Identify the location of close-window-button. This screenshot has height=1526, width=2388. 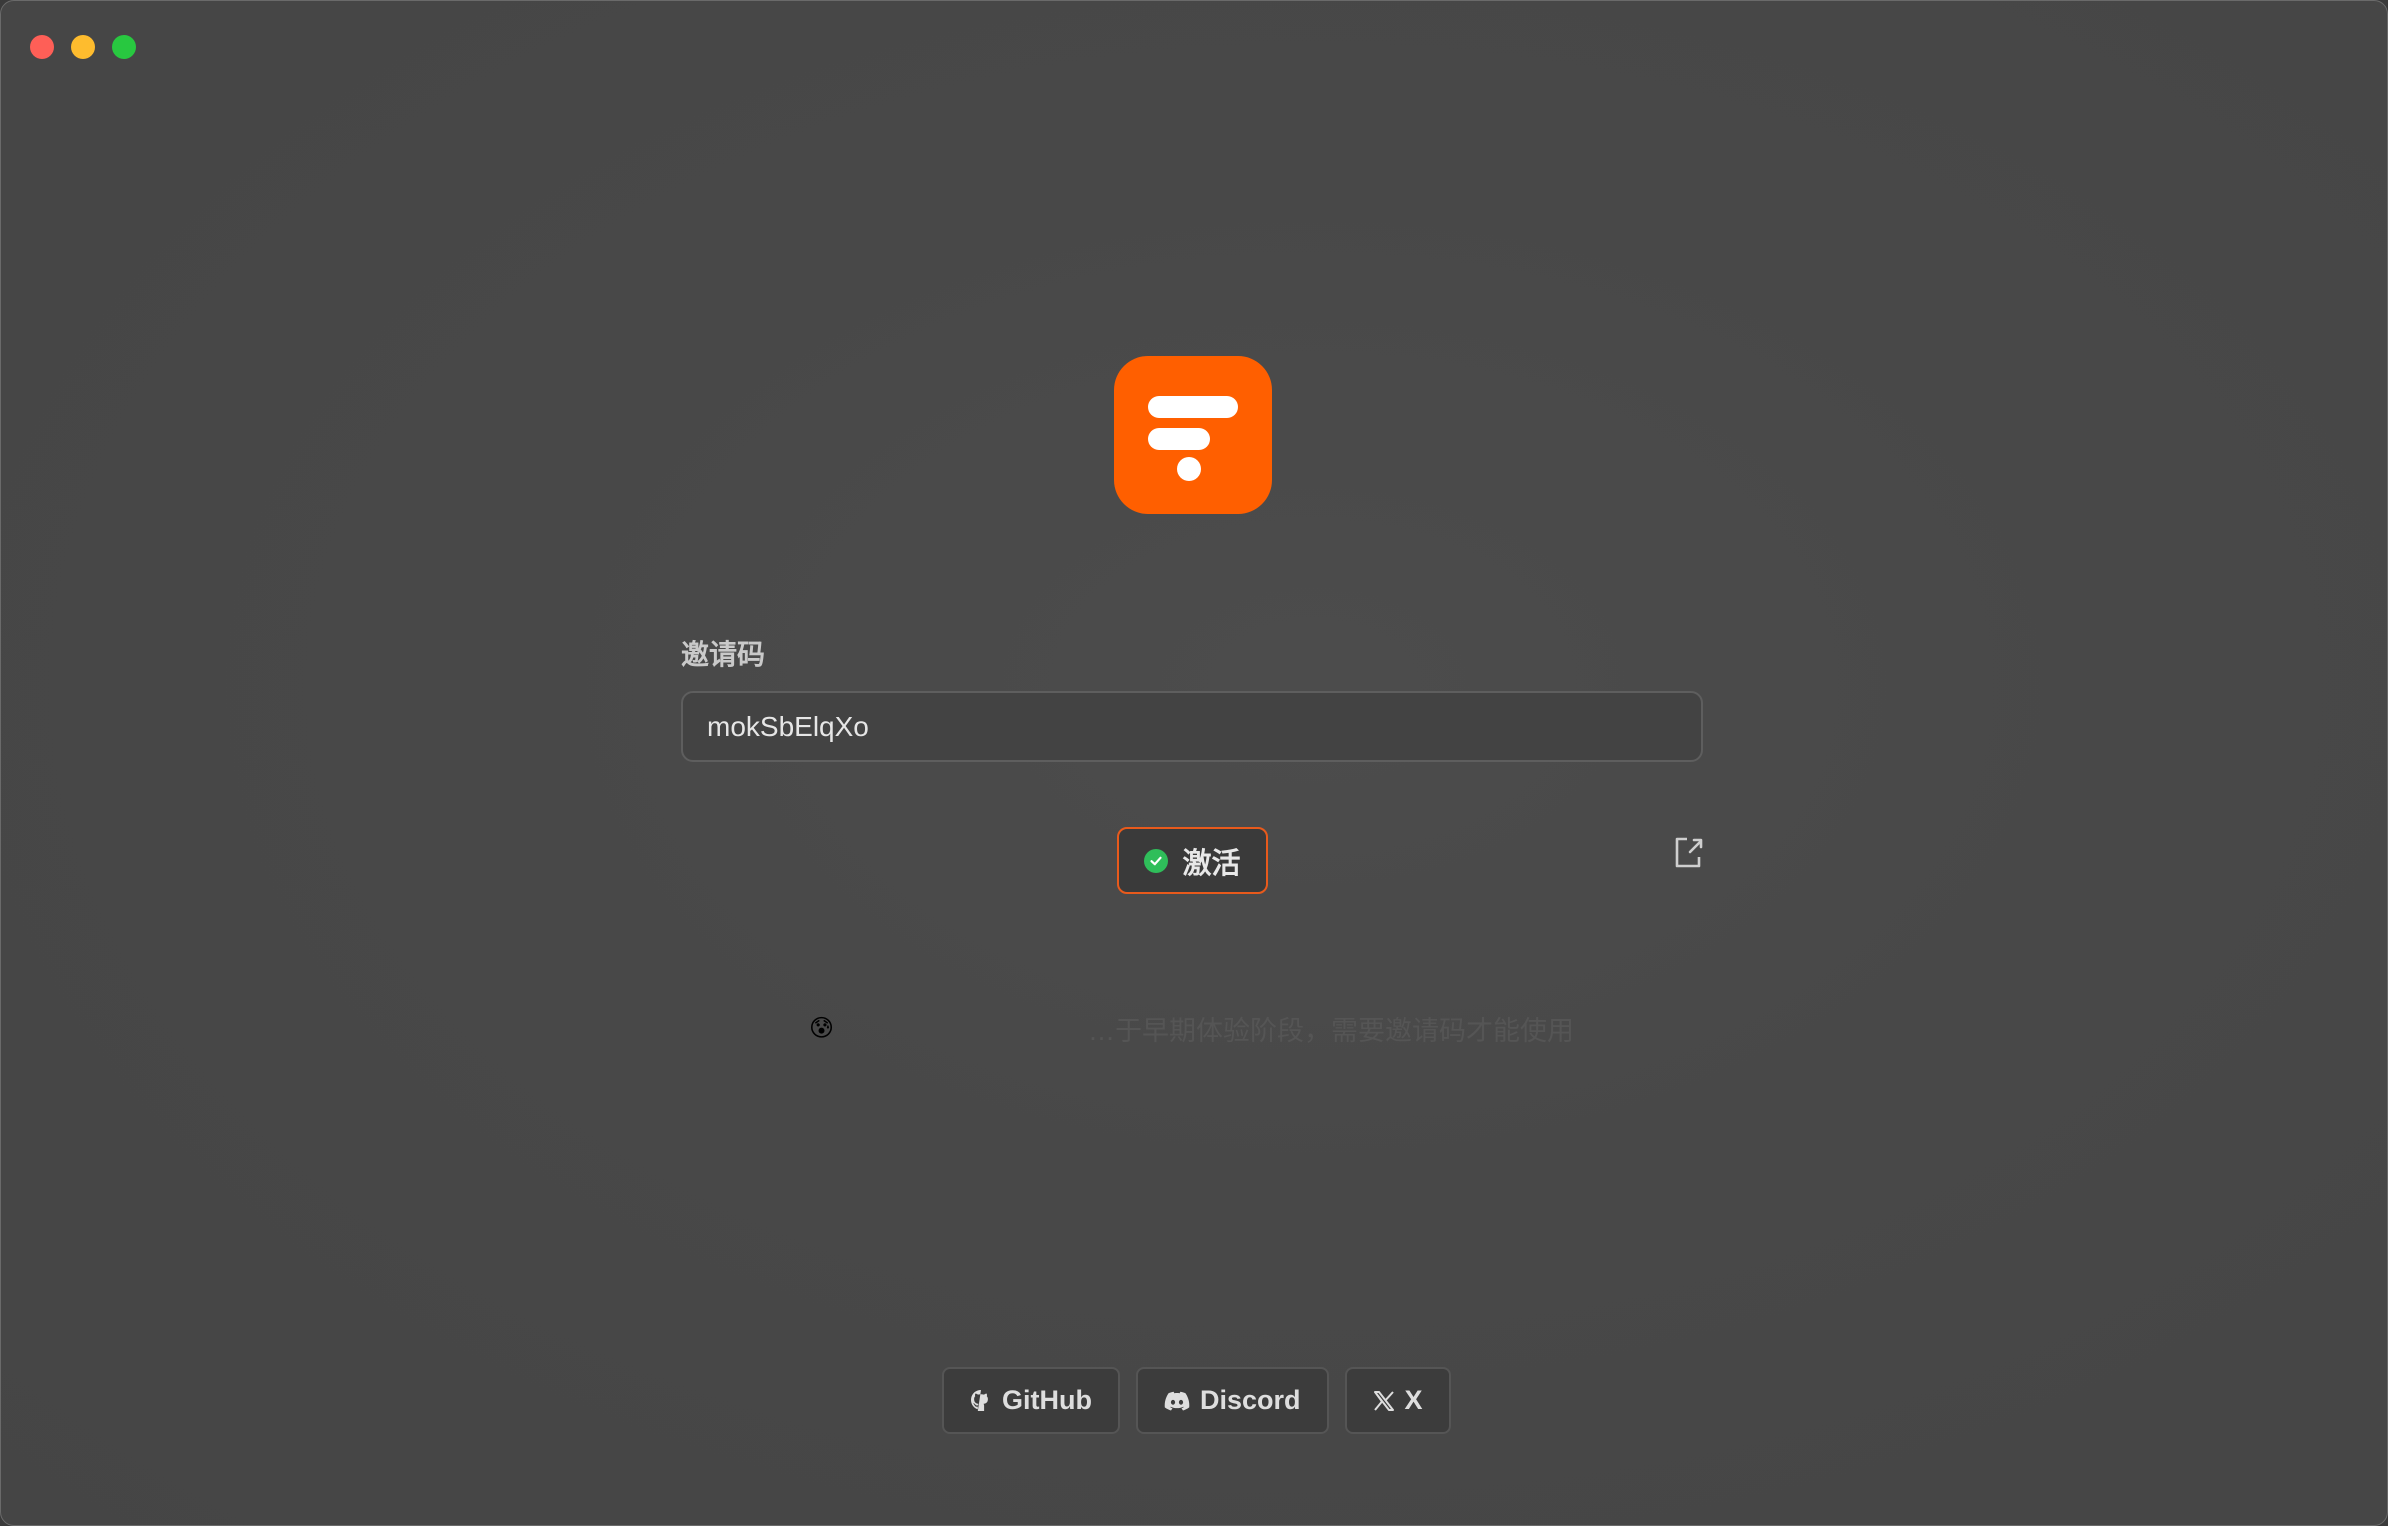
(42, 47).